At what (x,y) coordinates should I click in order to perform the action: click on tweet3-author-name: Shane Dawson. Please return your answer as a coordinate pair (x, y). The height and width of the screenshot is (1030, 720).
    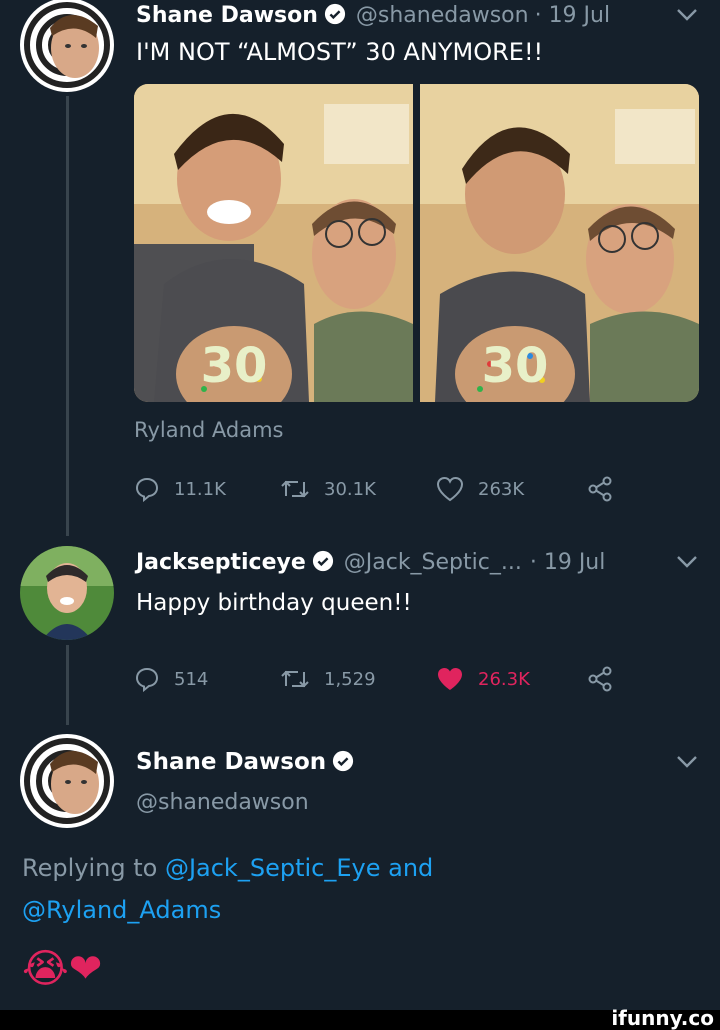
    Looking at the image, I should click on (231, 762).